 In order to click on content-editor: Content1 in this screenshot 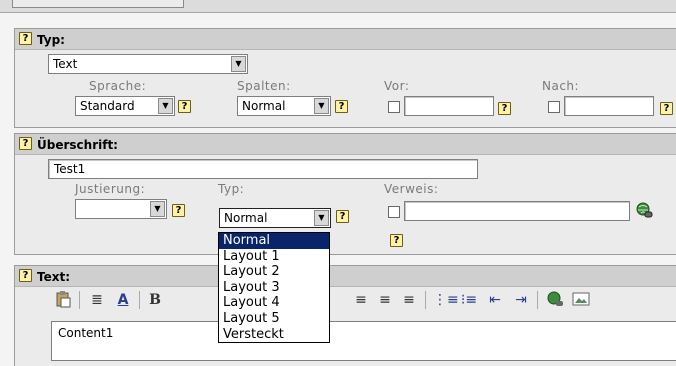, I will do `click(363, 341)`.